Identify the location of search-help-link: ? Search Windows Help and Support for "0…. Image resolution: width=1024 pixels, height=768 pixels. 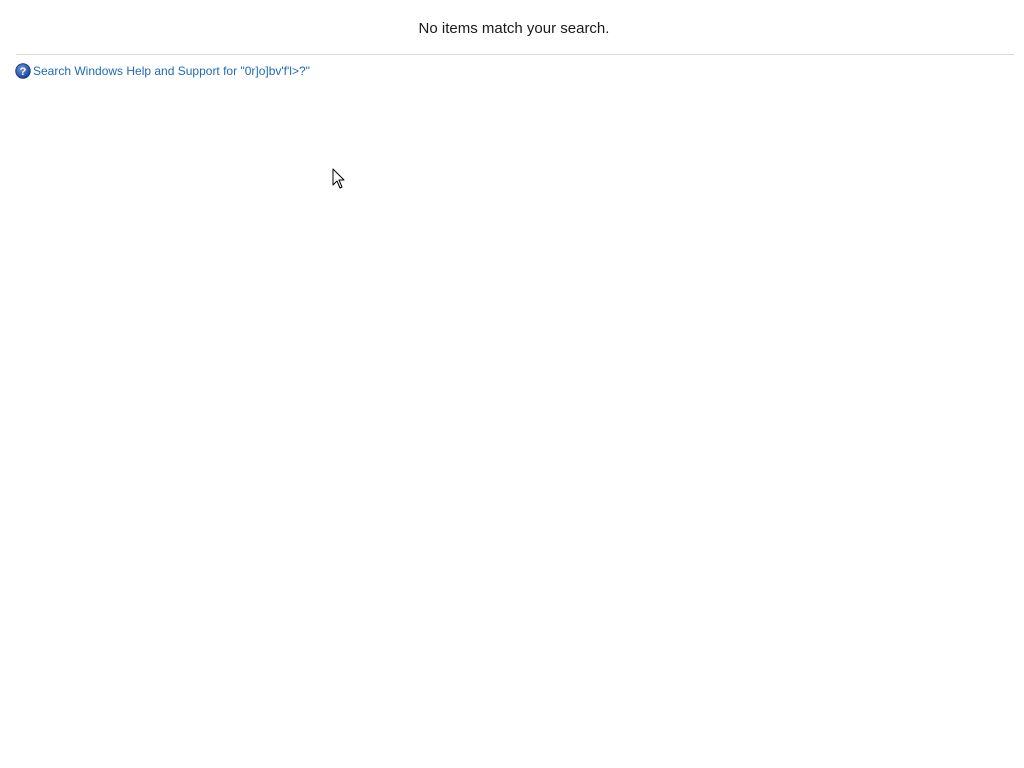
(162, 71).